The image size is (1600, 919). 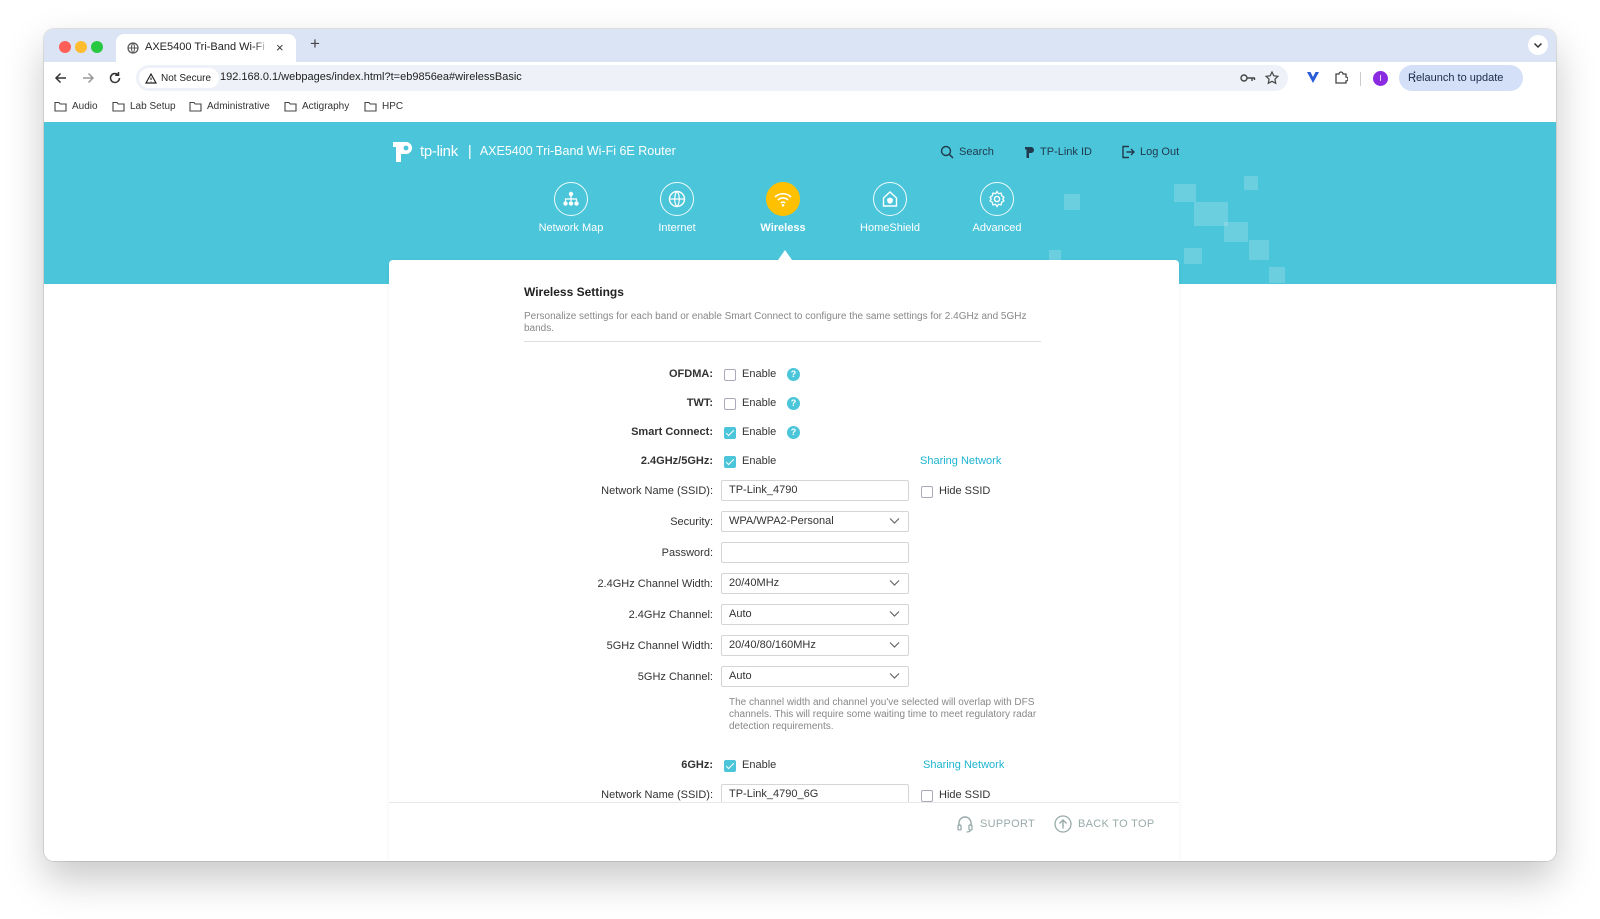 I want to click on channel-5-value: Auto, so click(x=740, y=676).